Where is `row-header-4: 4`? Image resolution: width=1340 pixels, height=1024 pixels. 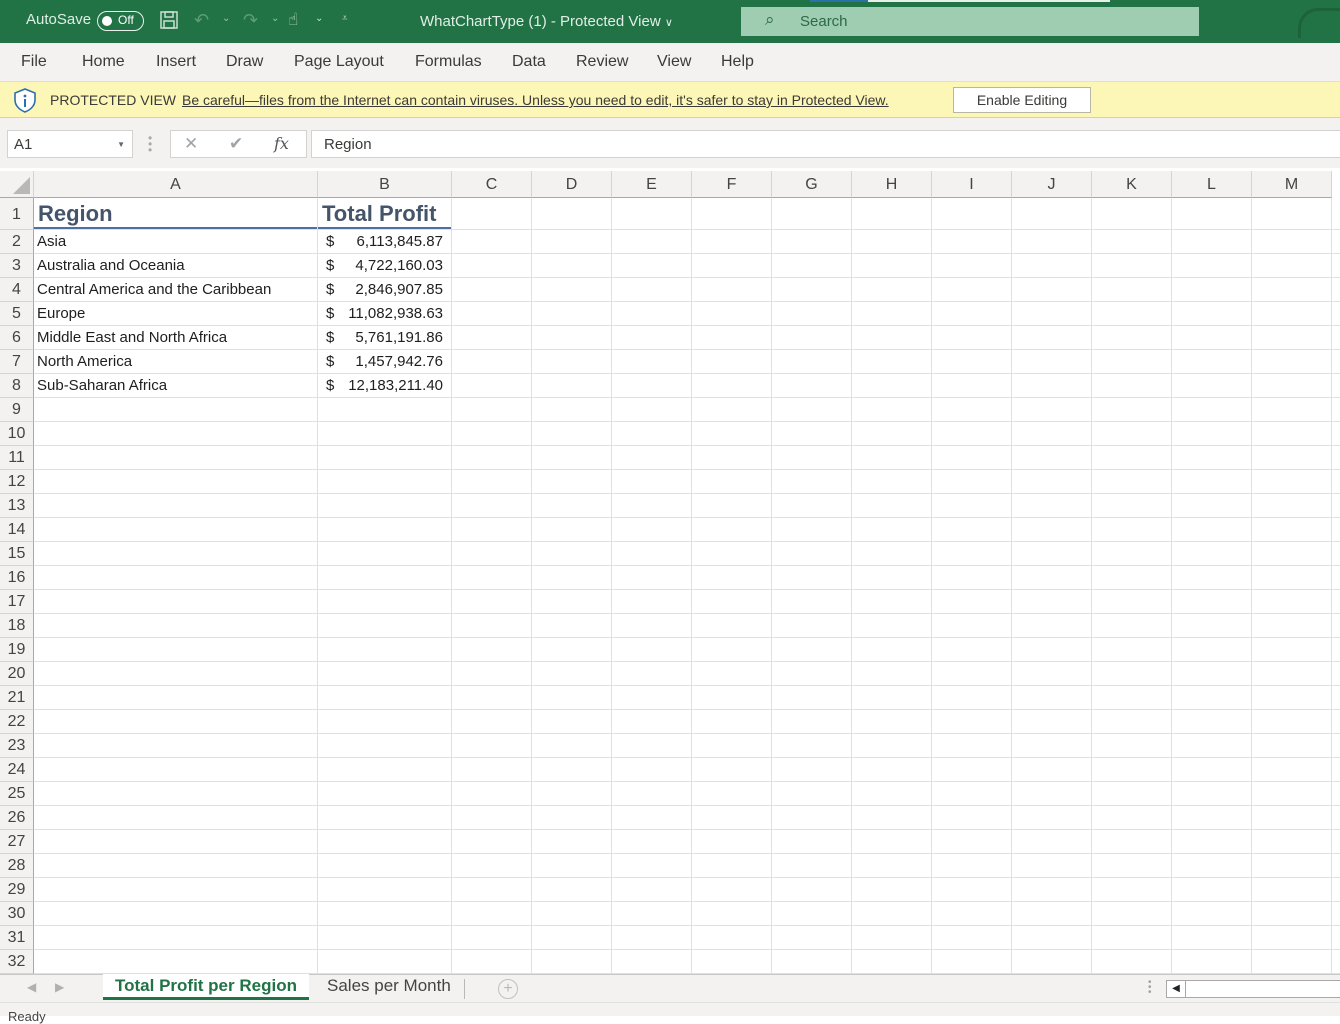 row-header-4: 4 is located at coordinates (17, 290).